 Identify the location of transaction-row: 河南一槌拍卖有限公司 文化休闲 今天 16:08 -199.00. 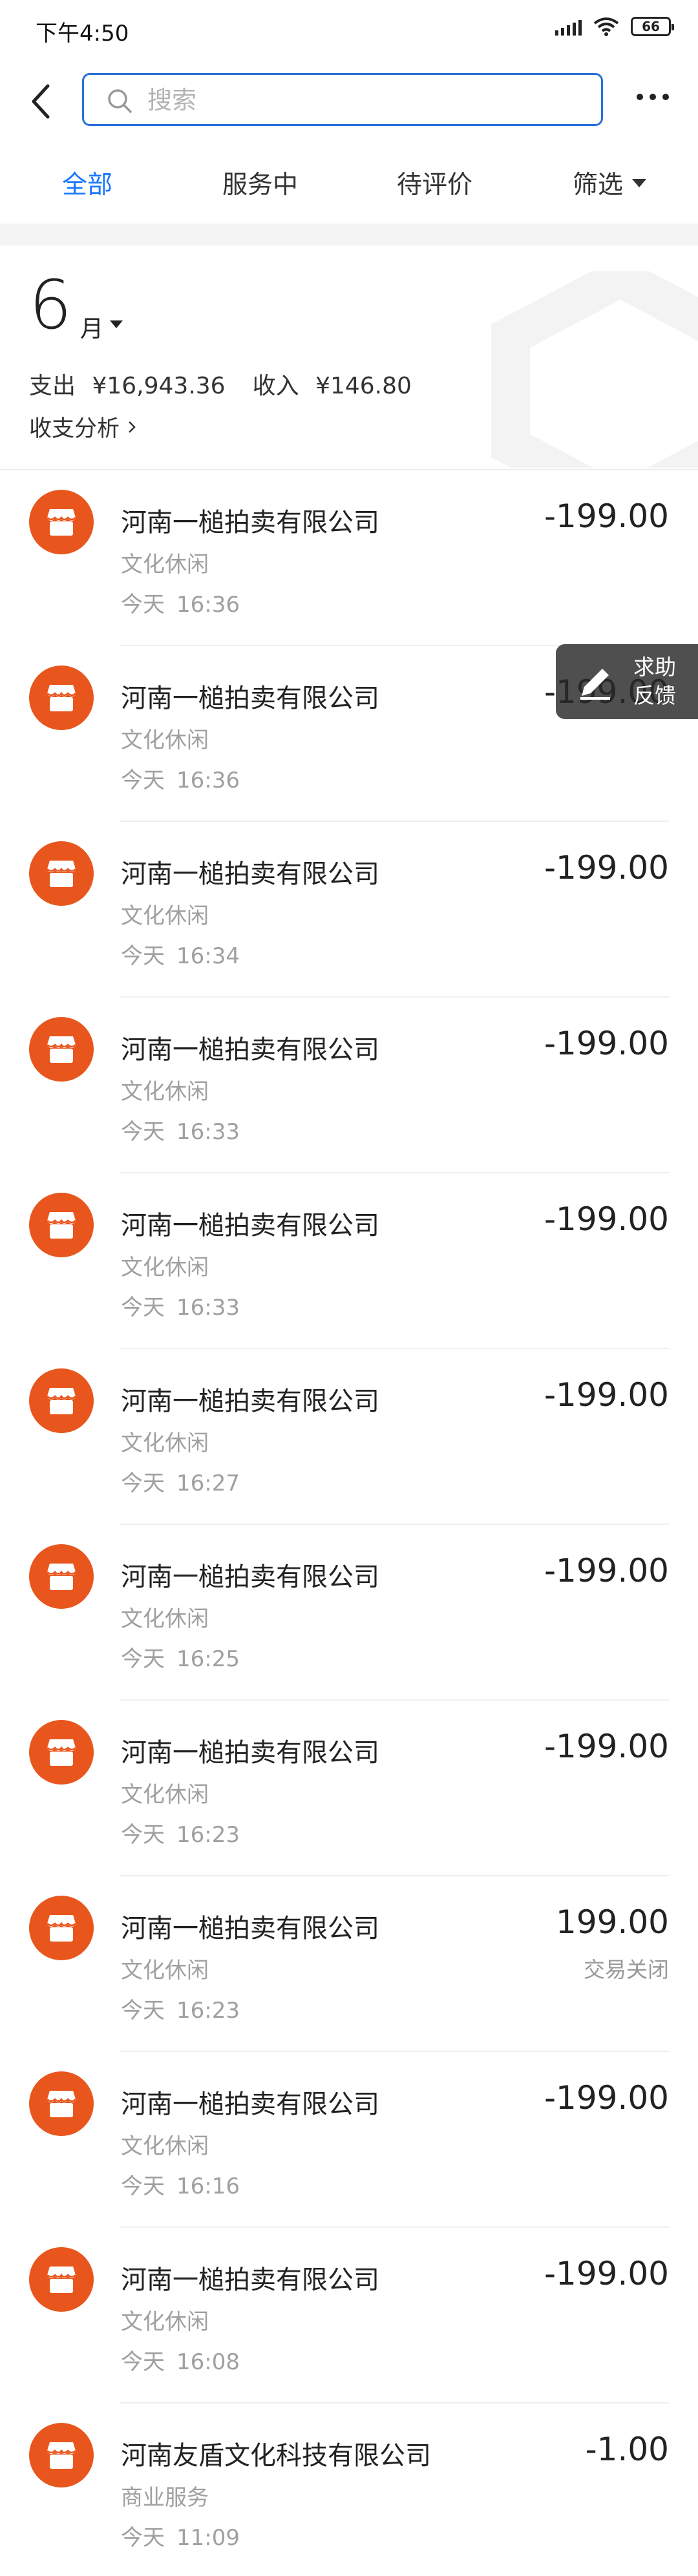
(349, 2315).